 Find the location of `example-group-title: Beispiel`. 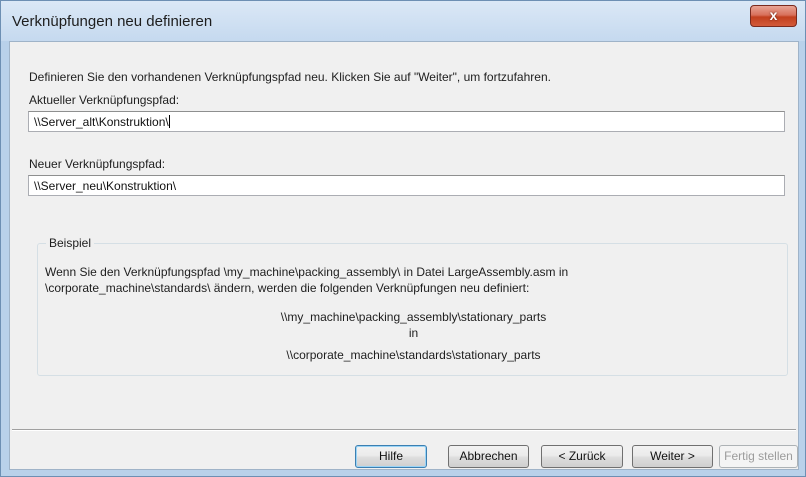

example-group-title: Beispiel is located at coordinates (70, 243).